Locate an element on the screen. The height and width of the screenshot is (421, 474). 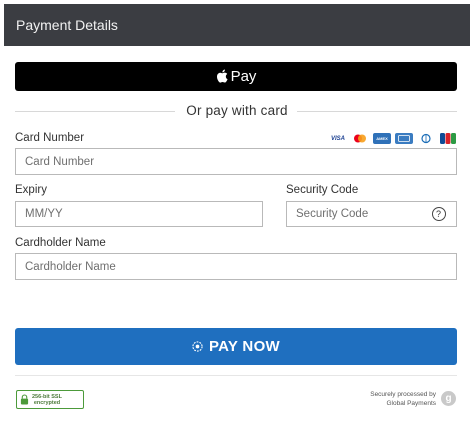
processor-line-1: Securely processed by is located at coordinates (403, 394).